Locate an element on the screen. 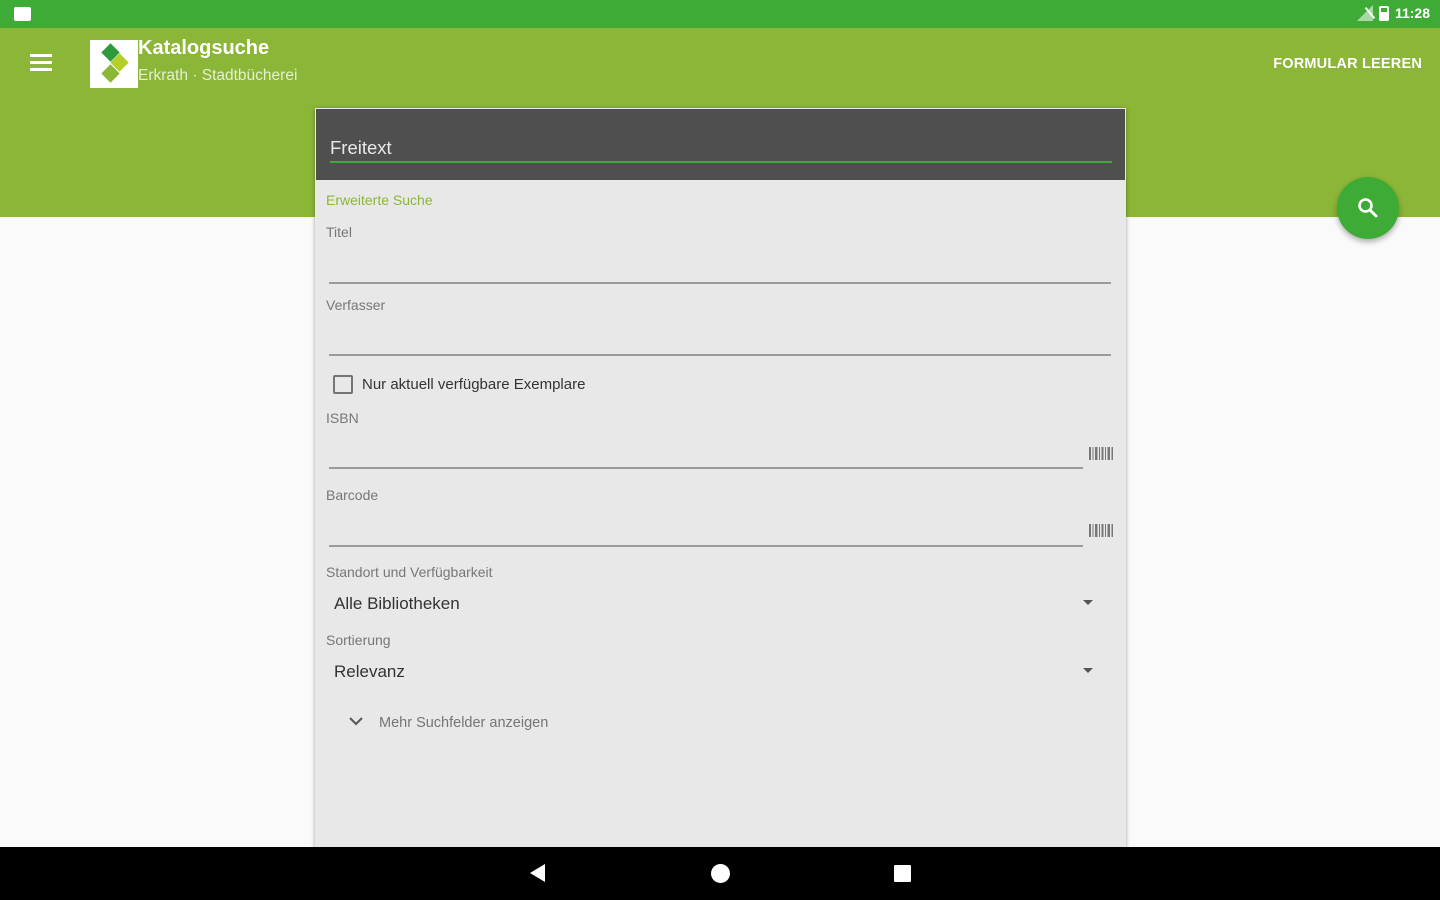  title-input is located at coordinates (720, 267).